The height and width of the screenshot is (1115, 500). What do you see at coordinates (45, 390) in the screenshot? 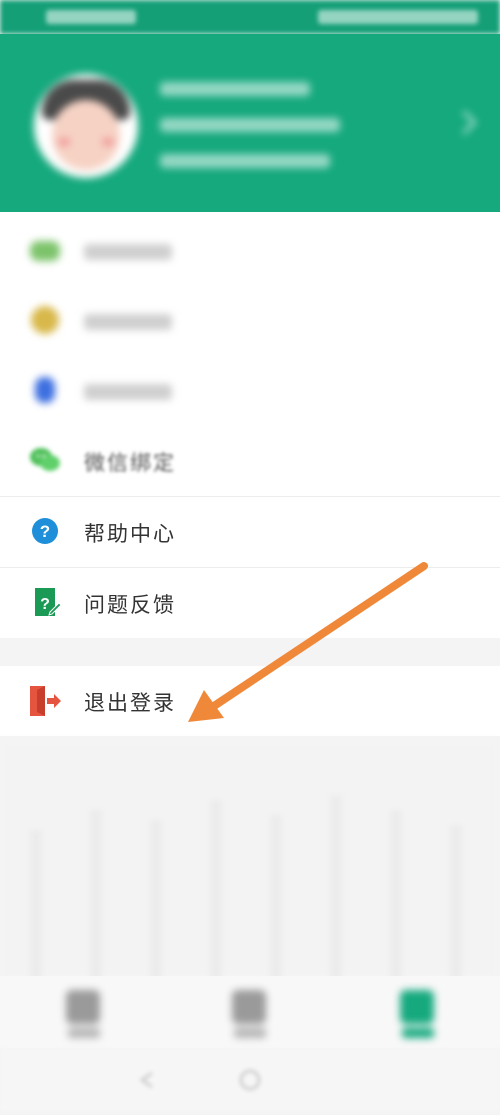
I see `bell-icon` at bounding box center [45, 390].